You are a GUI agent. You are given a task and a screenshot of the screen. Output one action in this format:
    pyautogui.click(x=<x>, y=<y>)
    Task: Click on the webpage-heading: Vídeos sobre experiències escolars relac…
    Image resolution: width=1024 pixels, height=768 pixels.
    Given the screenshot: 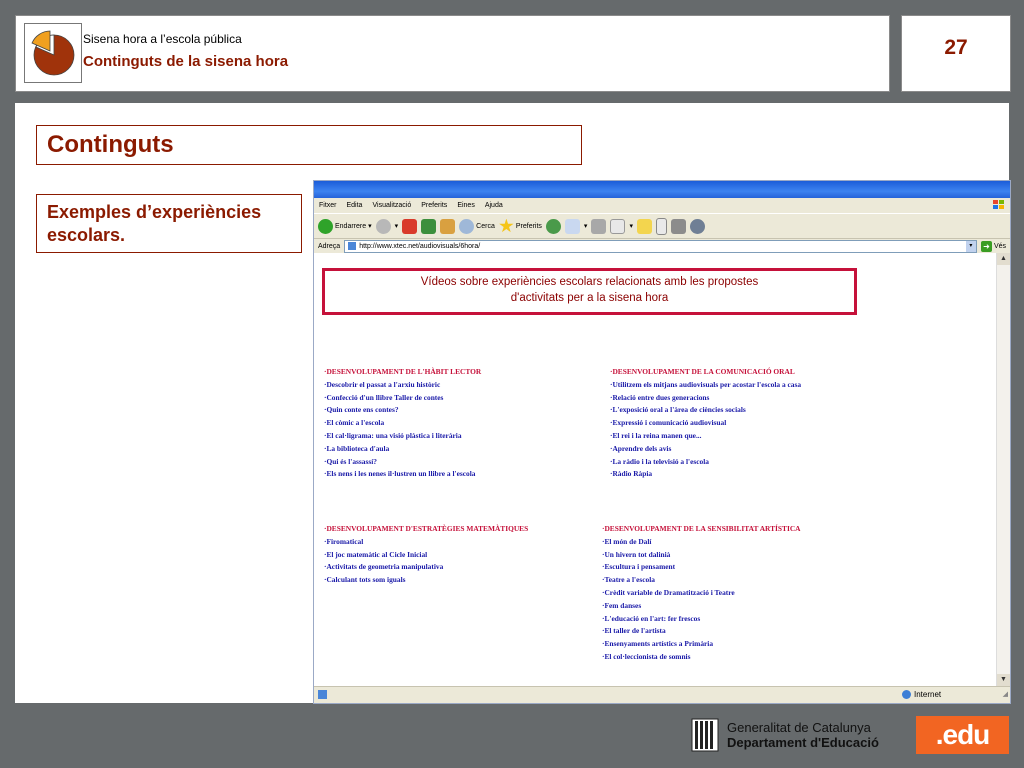 What is the action you would take?
    pyautogui.click(x=589, y=291)
    